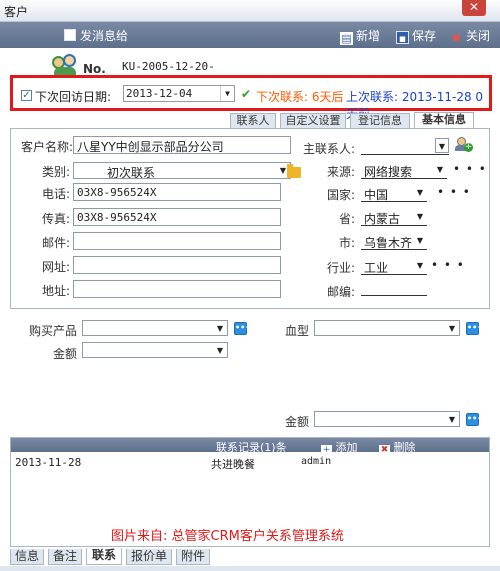  What do you see at coordinates (402, 38) in the screenshot?
I see `save-icon: ▪` at bounding box center [402, 38].